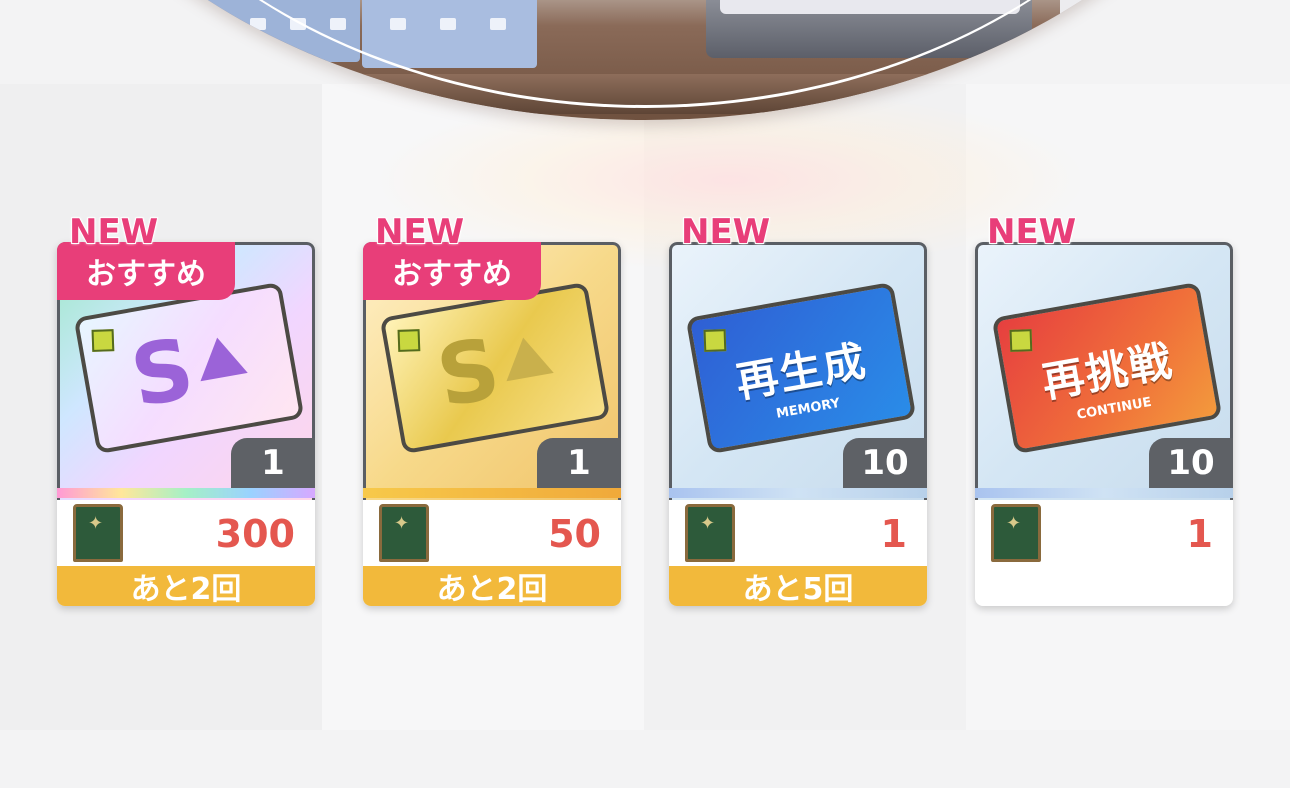 The height and width of the screenshot is (788, 1290). I want to click on rainbow-s-rank-up-ticket-icon: S, so click(189, 368).